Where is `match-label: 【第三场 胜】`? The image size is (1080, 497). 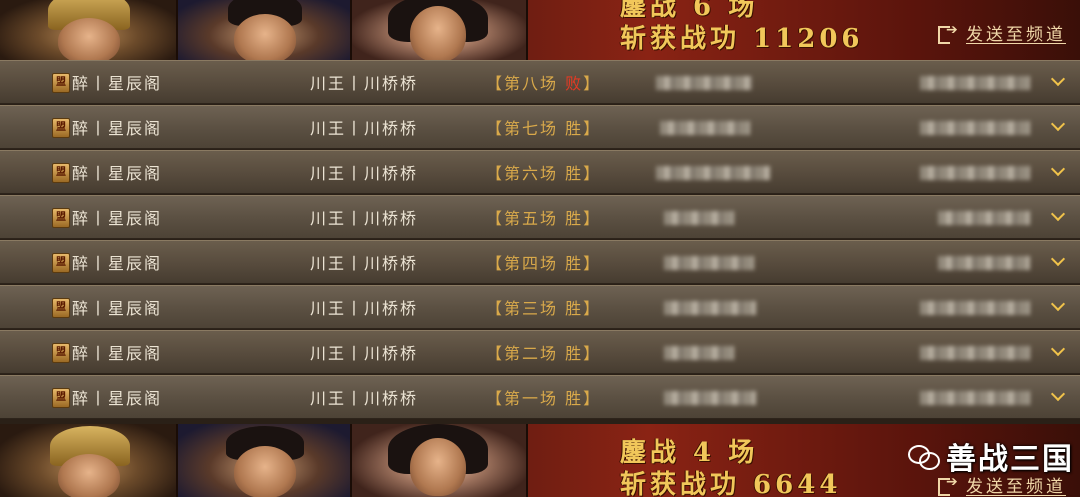 match-label: 【第三场 胜】 is located at coordinates (544, 308).